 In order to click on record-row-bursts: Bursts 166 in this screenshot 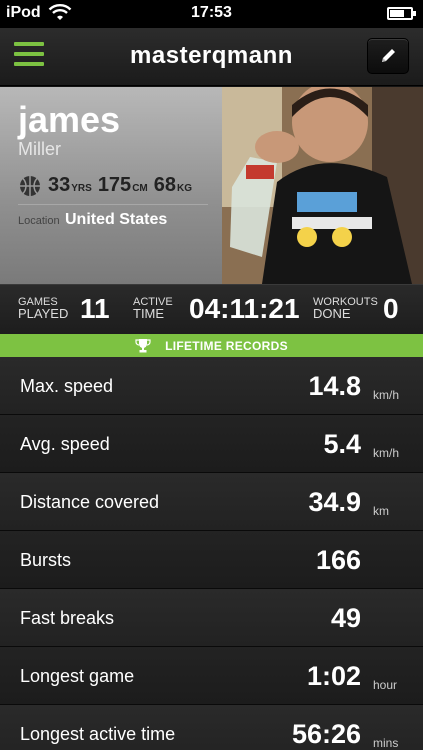, I will do `click(211, 560)`.